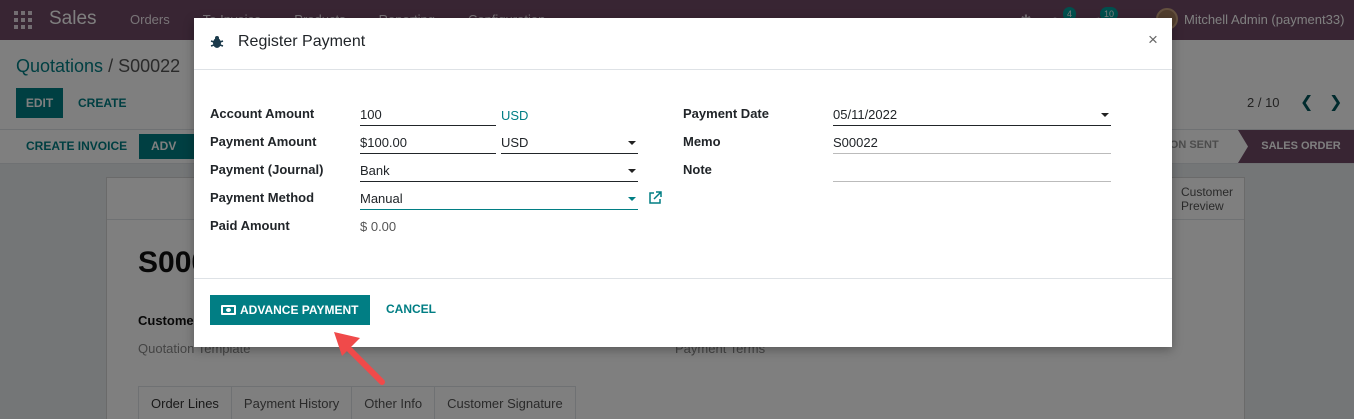 Image resolution: width=1354 pixels, height=419 pixels. Describe the element at coordinates (299, 310) in the screenshot. I see `advance-payment-label: ADVANCE PAYMENT` at that location.